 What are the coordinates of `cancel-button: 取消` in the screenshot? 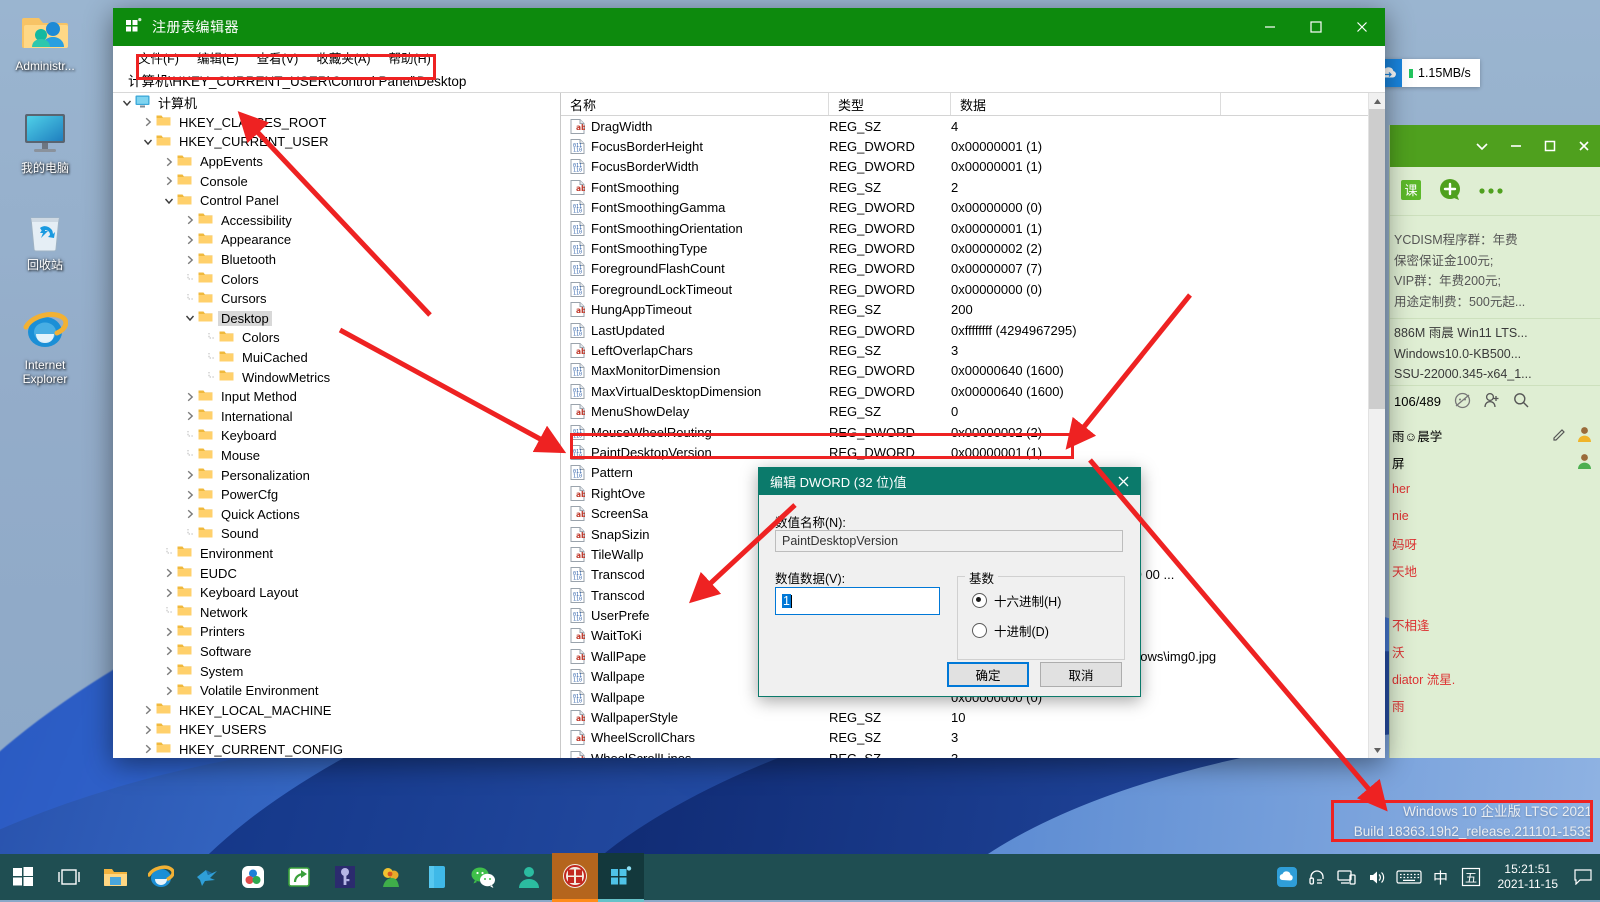 It's located at (1081, 674).